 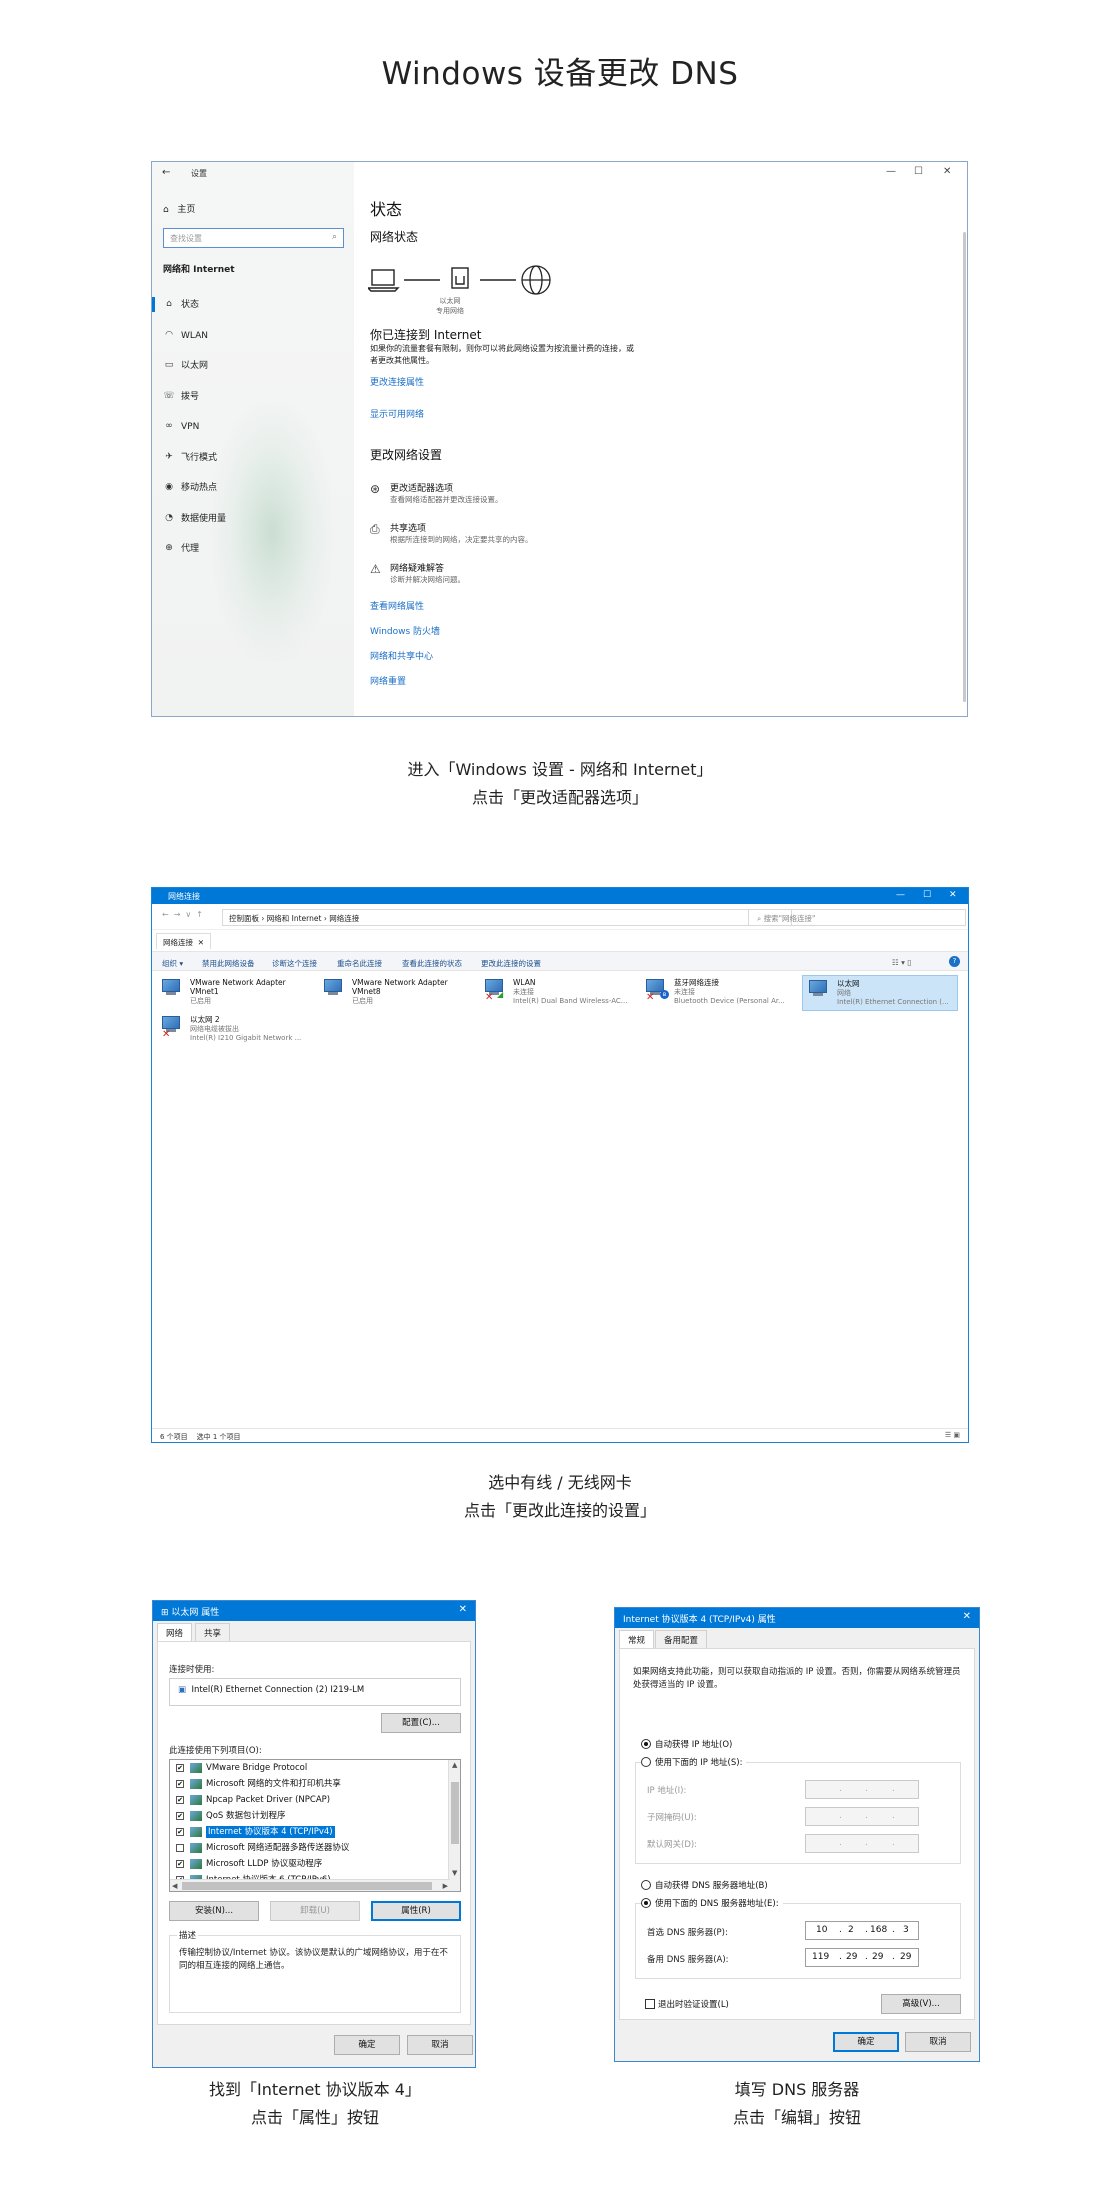 What do you see at coordinates (179, 208) in the screenshot?
I see `home-link: ⌂ 主页` at bounding box center [179, 208].